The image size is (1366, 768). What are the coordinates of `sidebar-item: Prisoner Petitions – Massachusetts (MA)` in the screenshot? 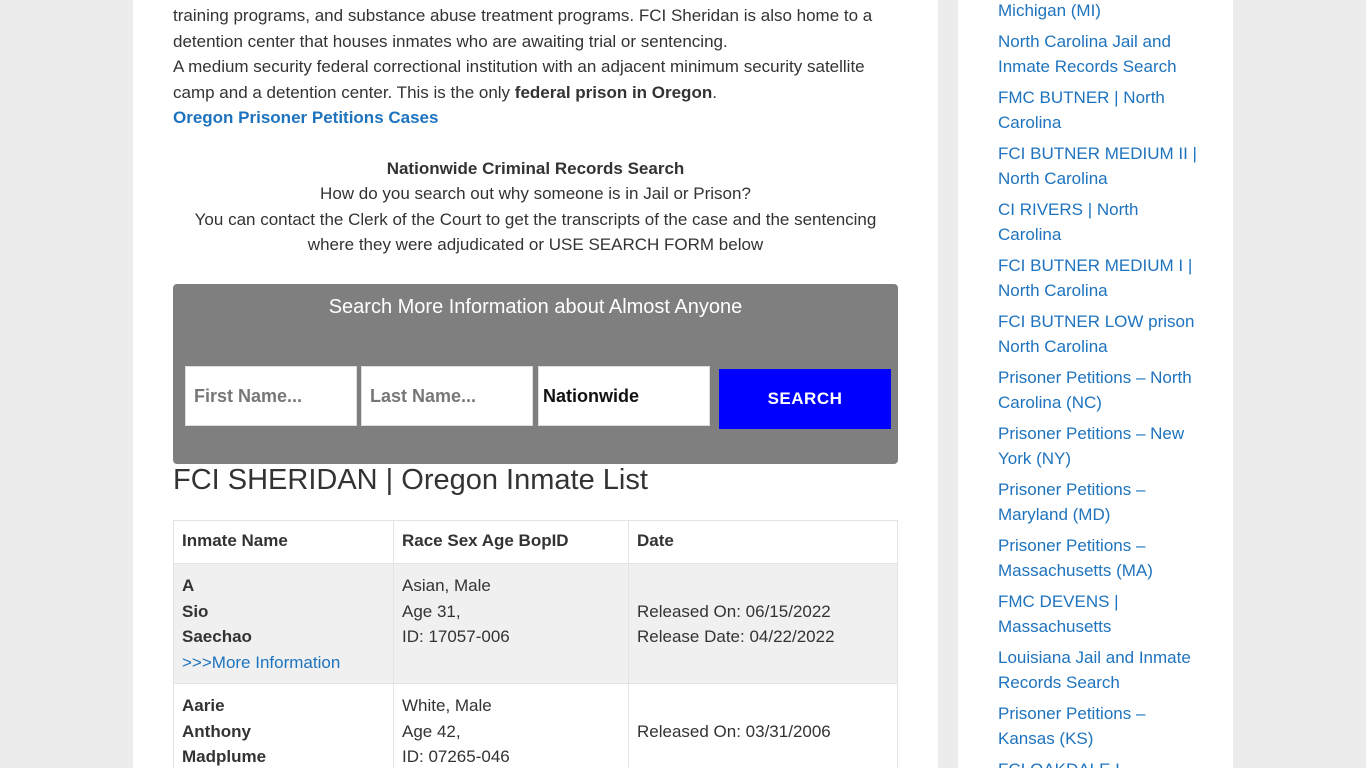 It's located at (1098, 558).